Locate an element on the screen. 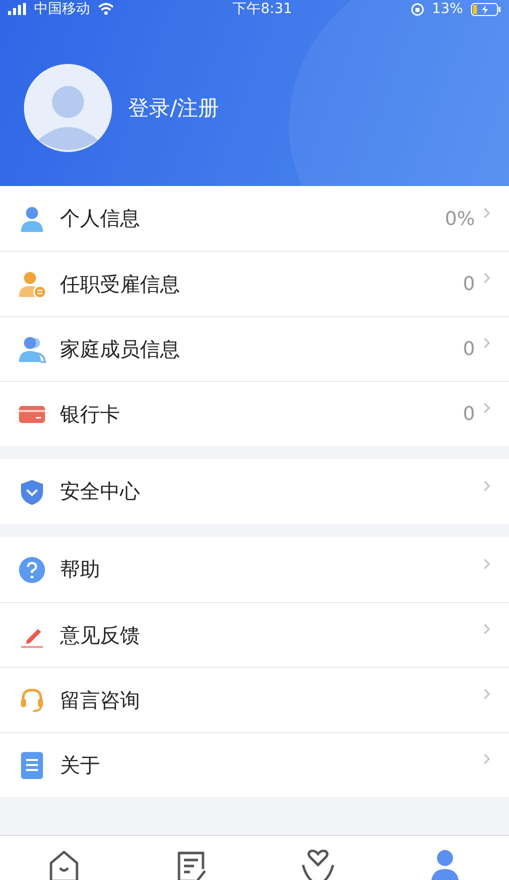 Image resolution: width=509 pixels, height=880 pixels. menu-item-label: 家庭成员信息 is located at coordinates (261, 349).